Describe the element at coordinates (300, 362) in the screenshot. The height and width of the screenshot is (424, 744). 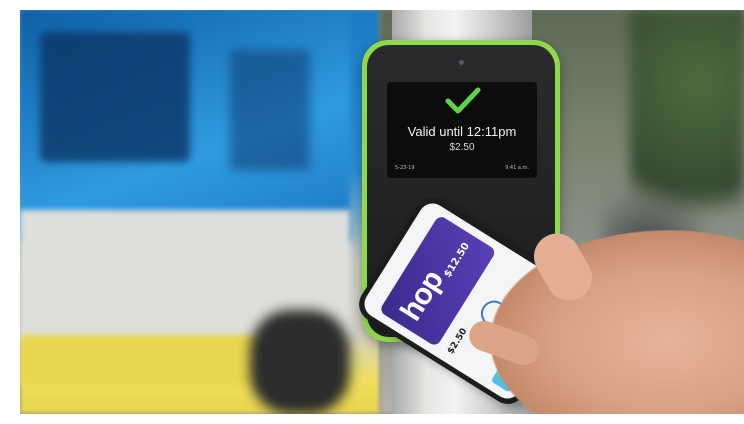
I see `bus-wheel` at that location.